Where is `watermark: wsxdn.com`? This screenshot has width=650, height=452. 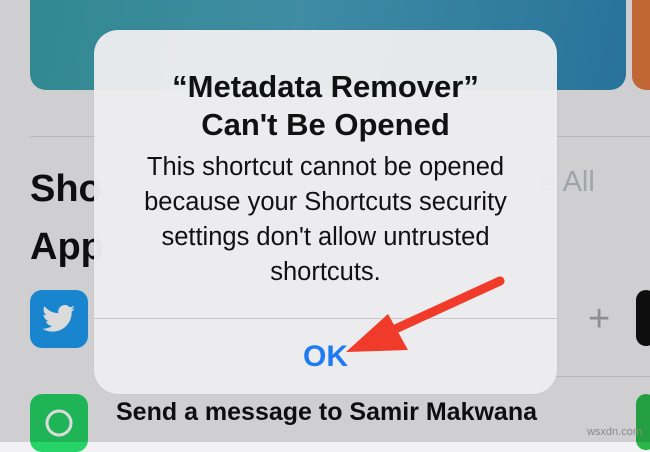 watermark: wsxdn.com is located at coordinates (614, 432).